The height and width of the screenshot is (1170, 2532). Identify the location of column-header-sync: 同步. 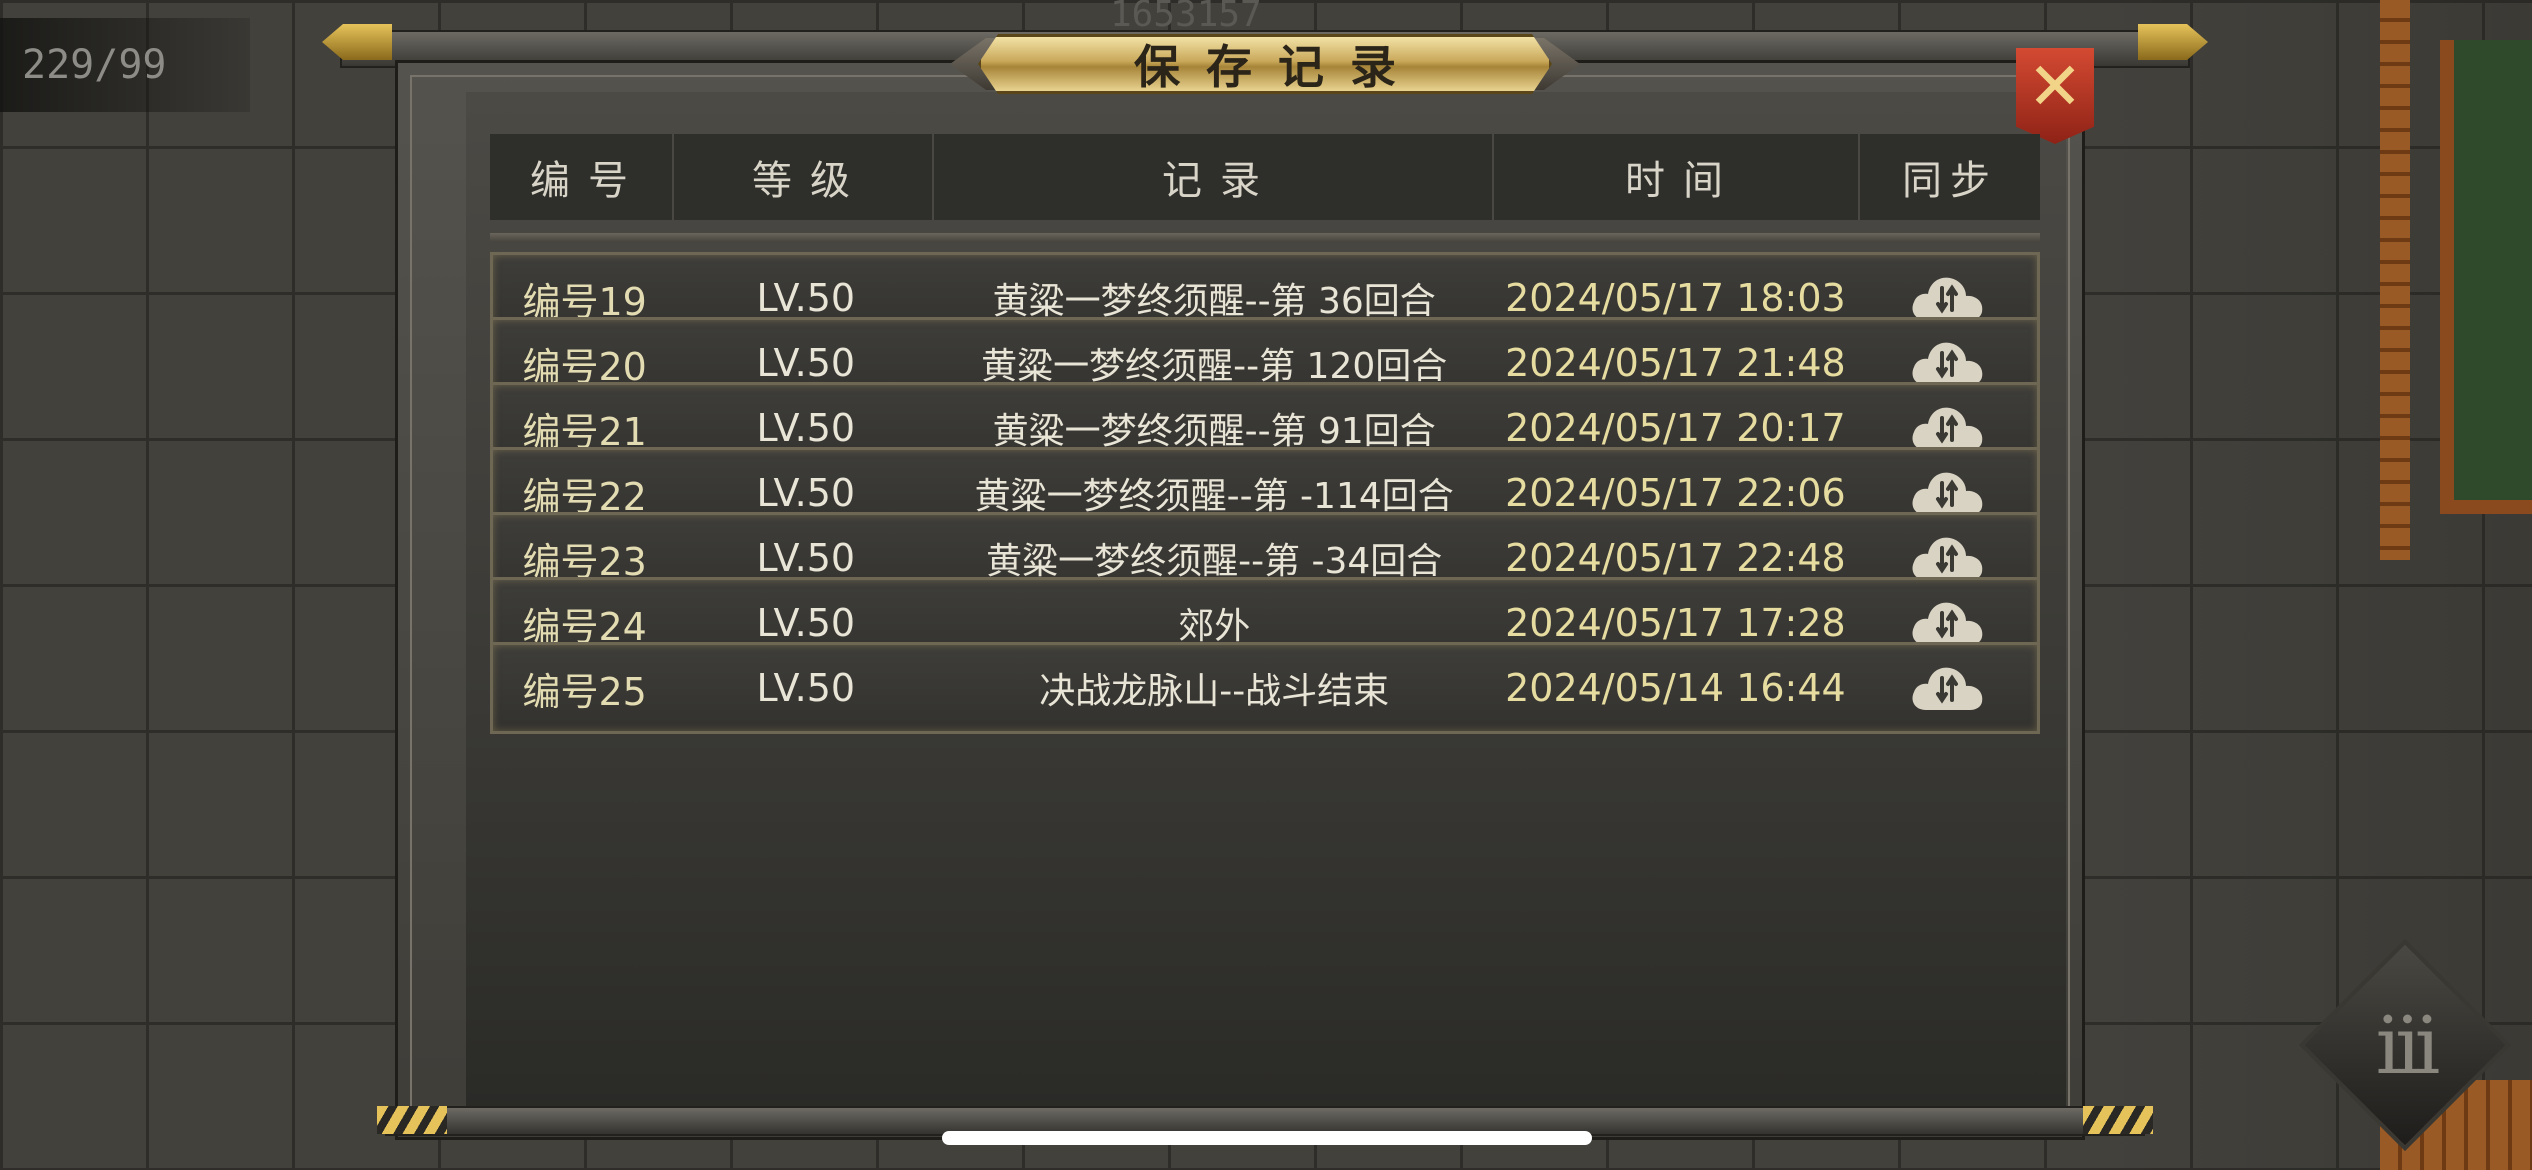
(1950, 181).